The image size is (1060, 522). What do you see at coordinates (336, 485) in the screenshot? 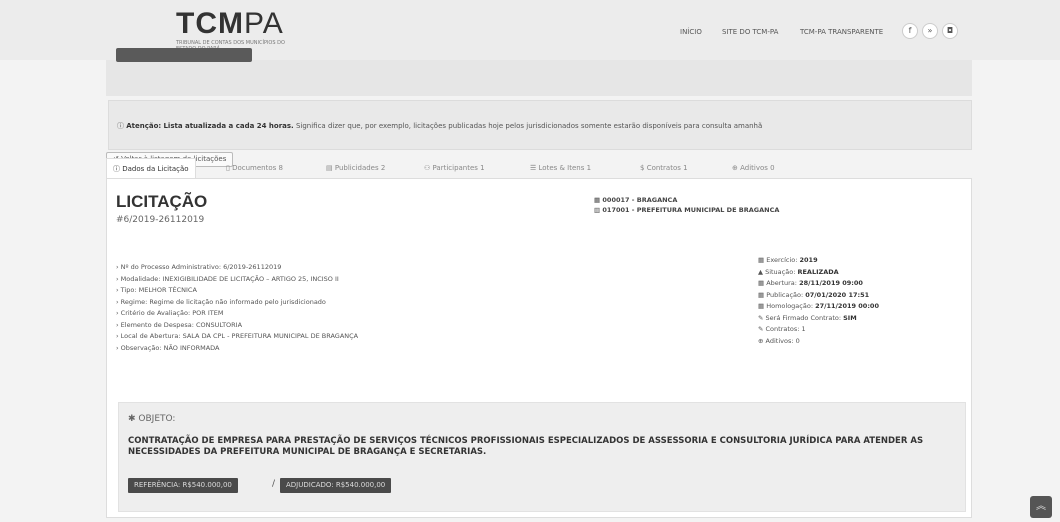
I see `adjudicado-badge: ADJUDICADO: R$540.000,00` at bounding box center [336, 485].